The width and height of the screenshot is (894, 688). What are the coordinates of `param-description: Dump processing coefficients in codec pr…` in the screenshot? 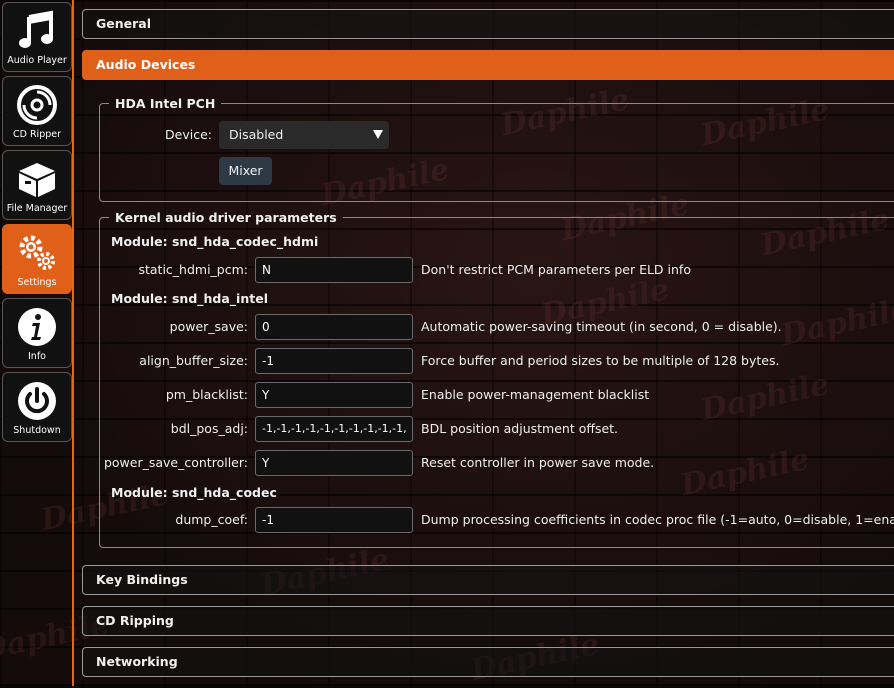 It's located at (657, 519).